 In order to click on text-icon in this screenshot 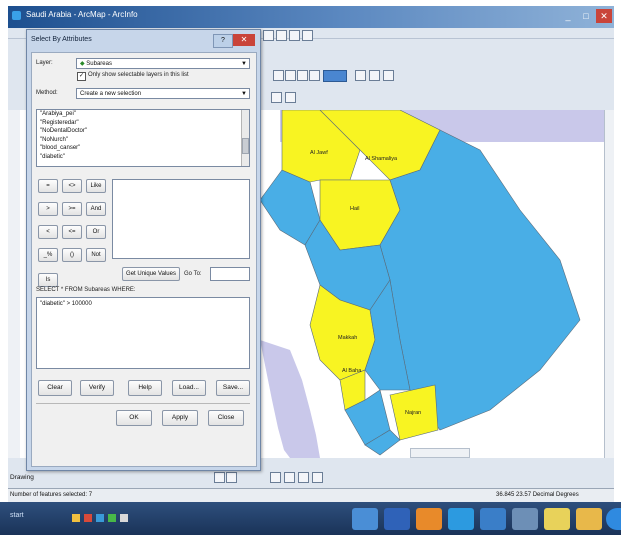, I will do `click(219, 477)`.